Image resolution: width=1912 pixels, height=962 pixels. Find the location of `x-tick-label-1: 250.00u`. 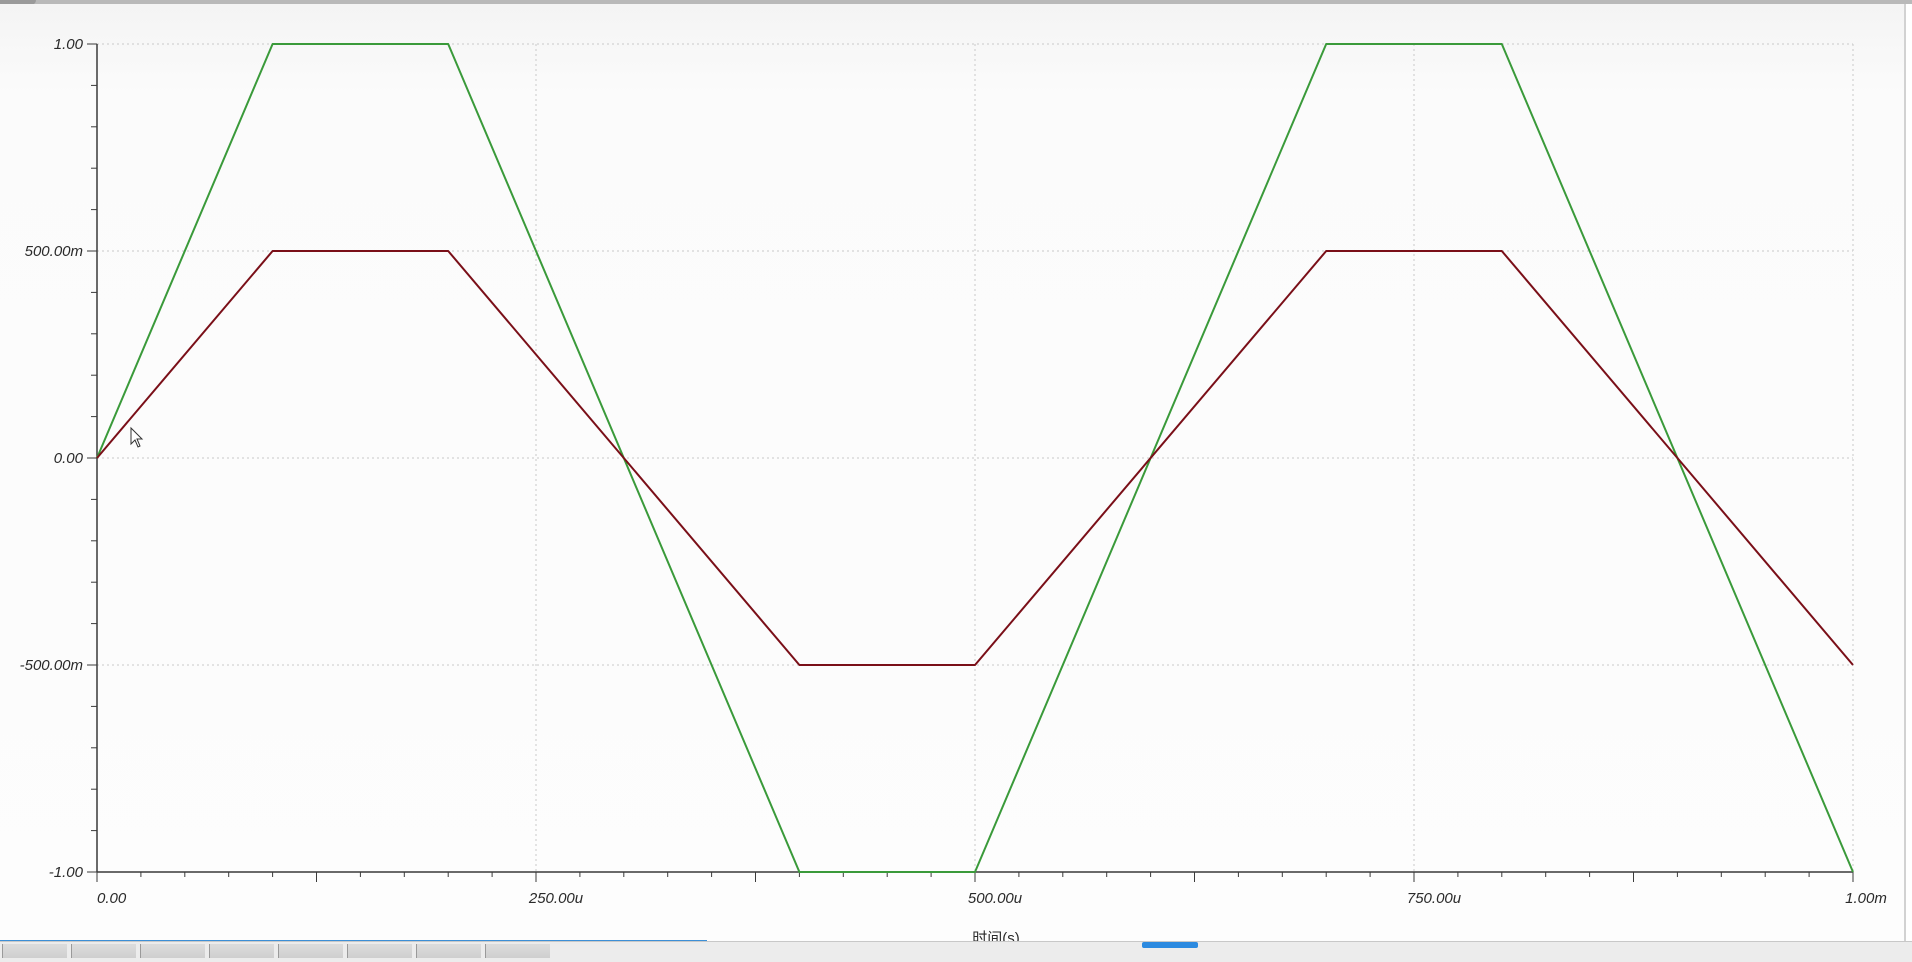

x-tick-label-1: 250.00u is located at coordinates (556, 898).